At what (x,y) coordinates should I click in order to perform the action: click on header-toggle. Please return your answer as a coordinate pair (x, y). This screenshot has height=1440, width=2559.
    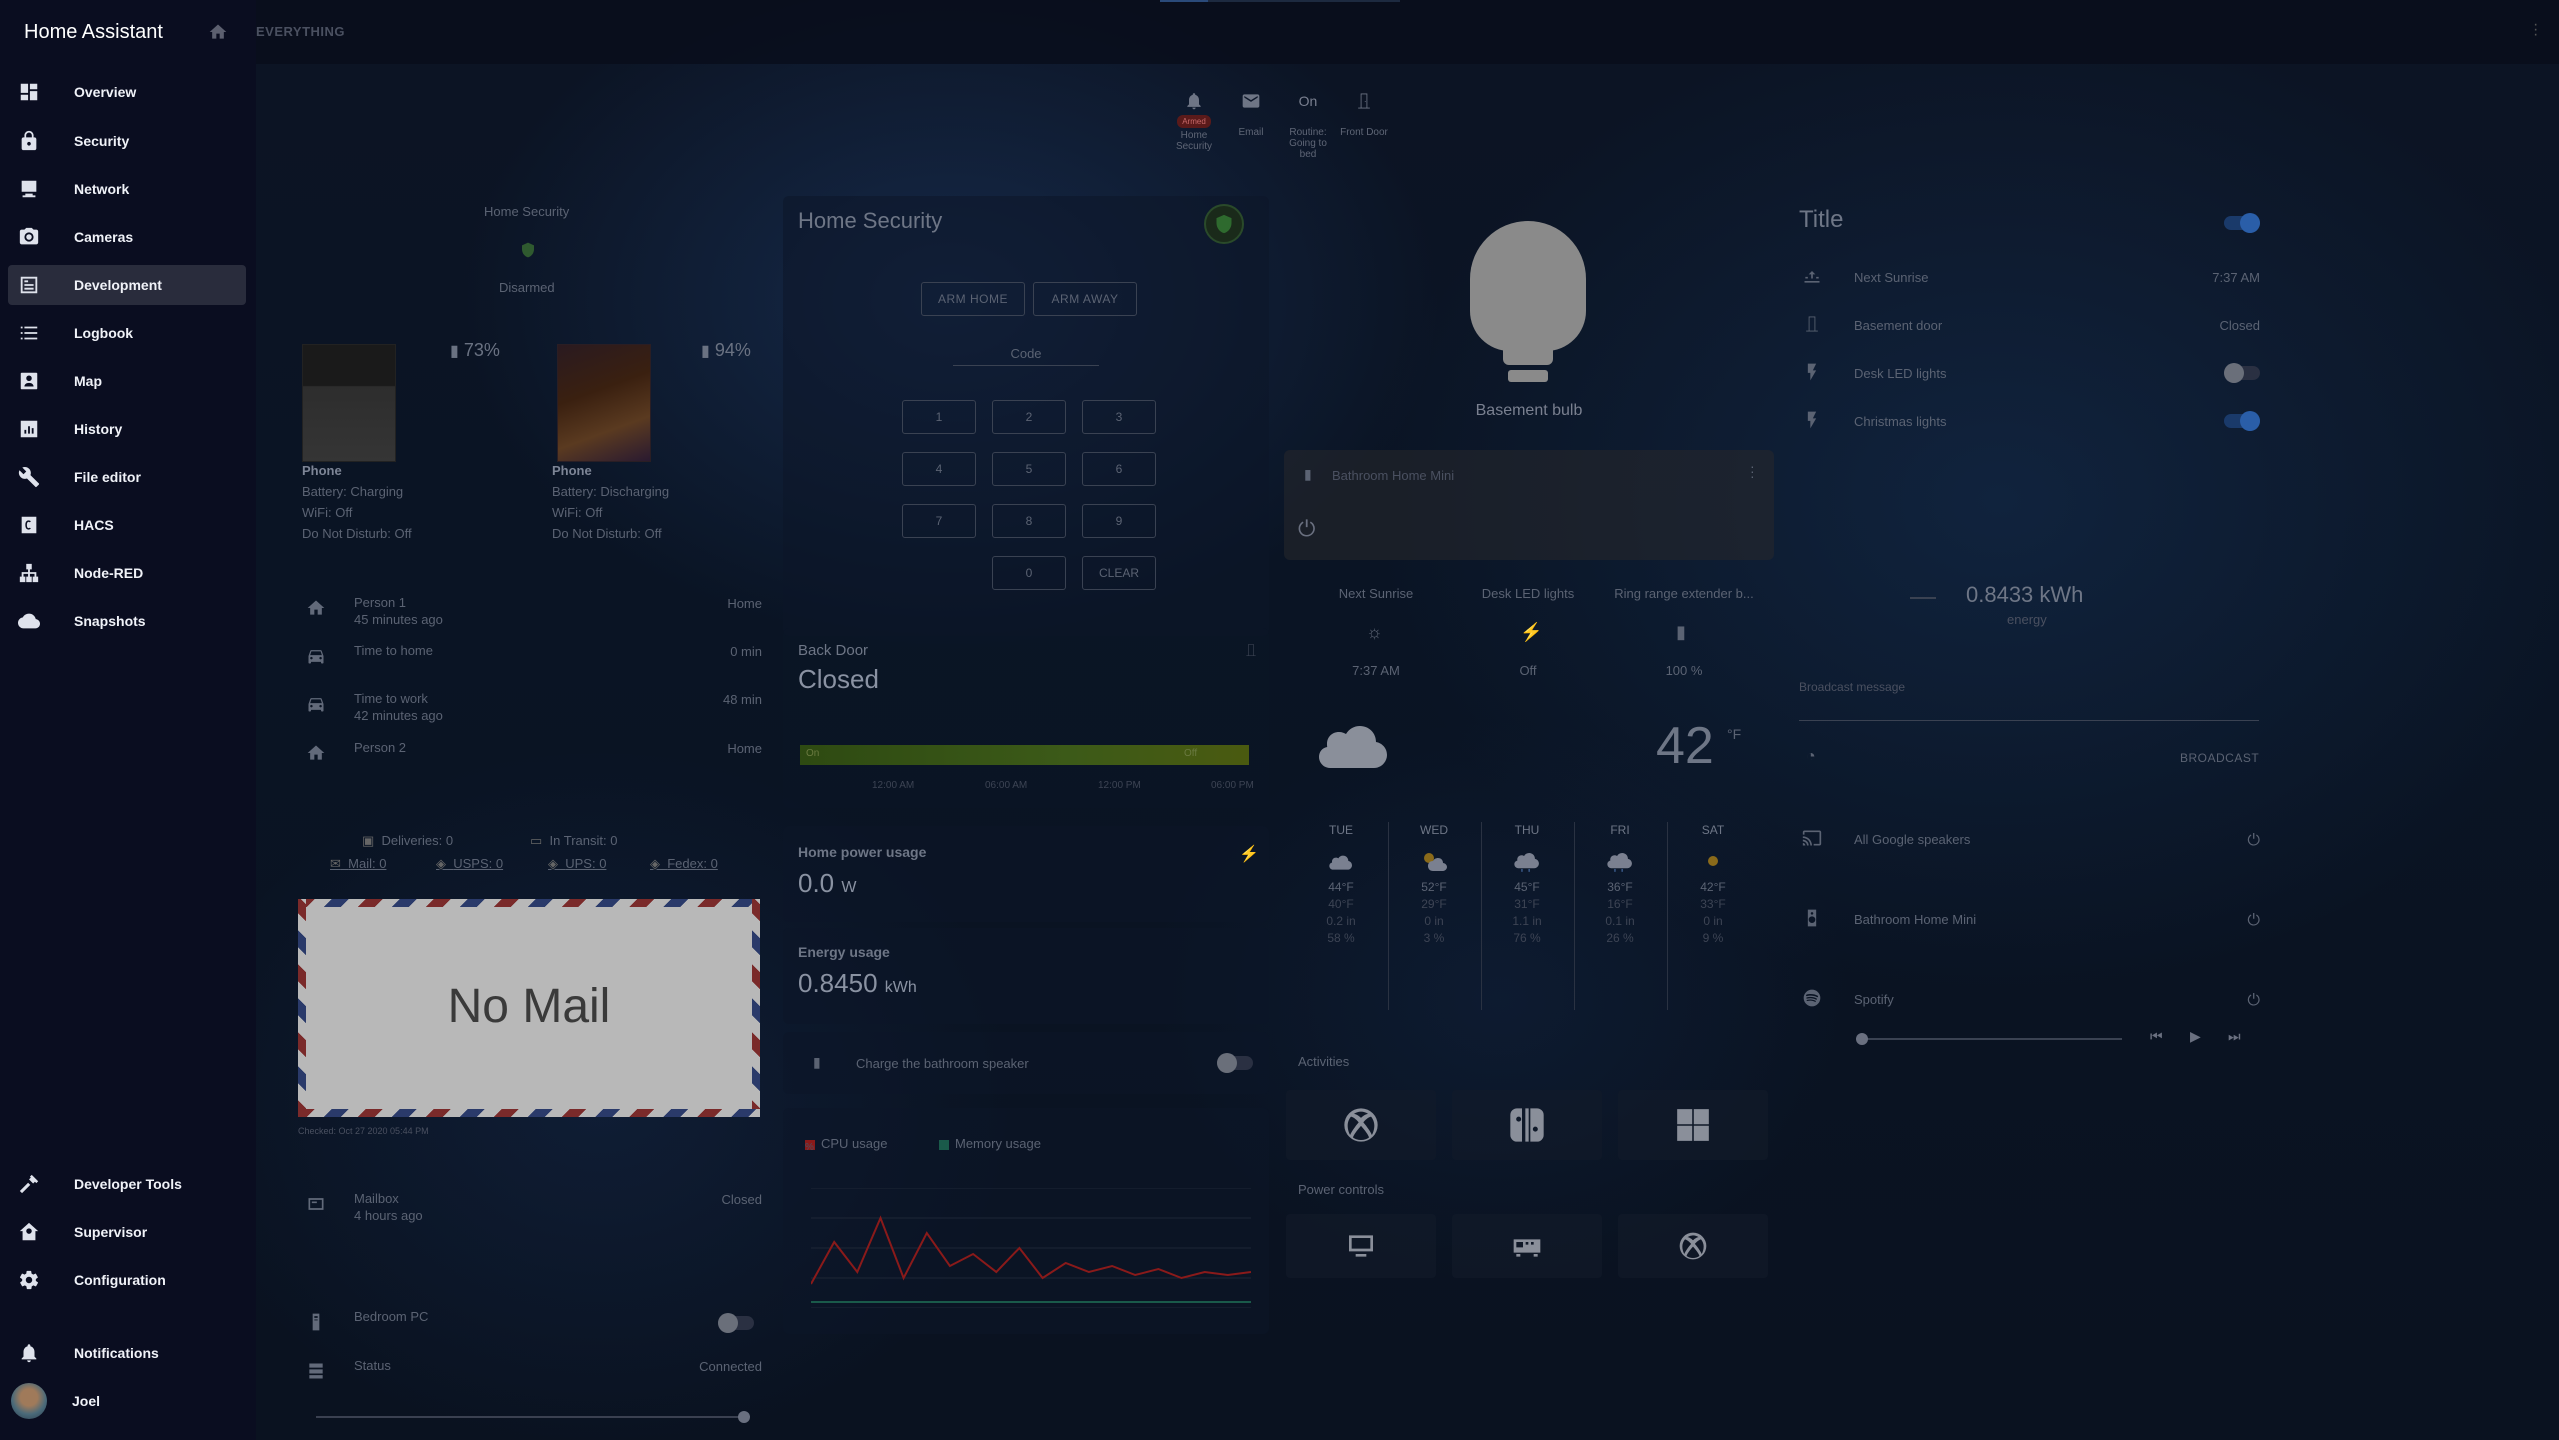
    Looking at the image, I should click on (2242, 223).